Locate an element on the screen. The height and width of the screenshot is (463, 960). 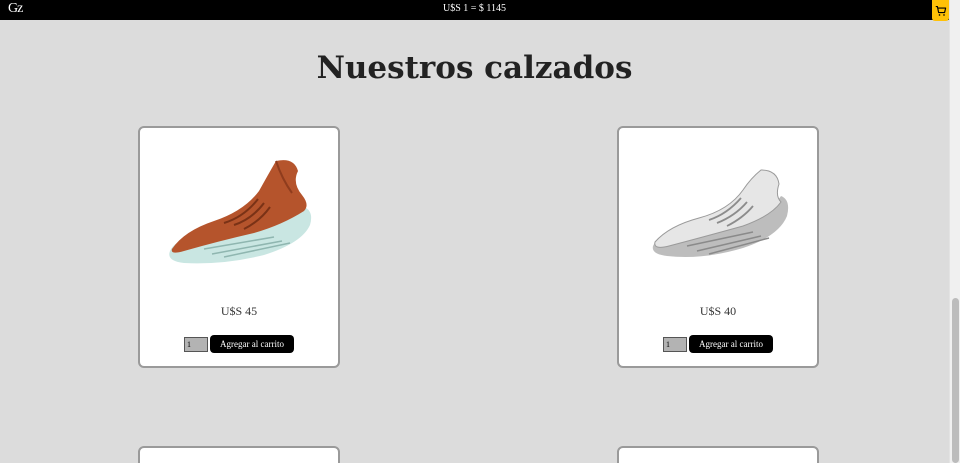
product-card: U$S 45 Agregar al carrito is located at coordinates (239, 247).